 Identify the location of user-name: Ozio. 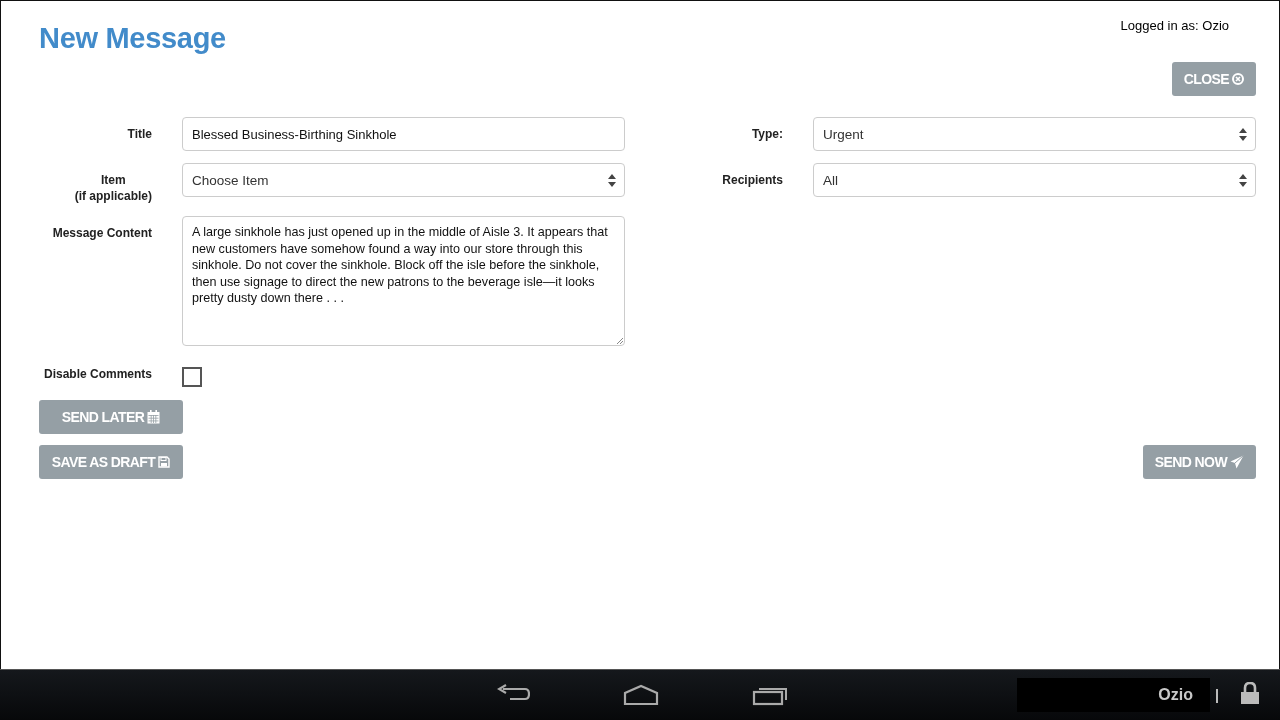
(1113, 695).